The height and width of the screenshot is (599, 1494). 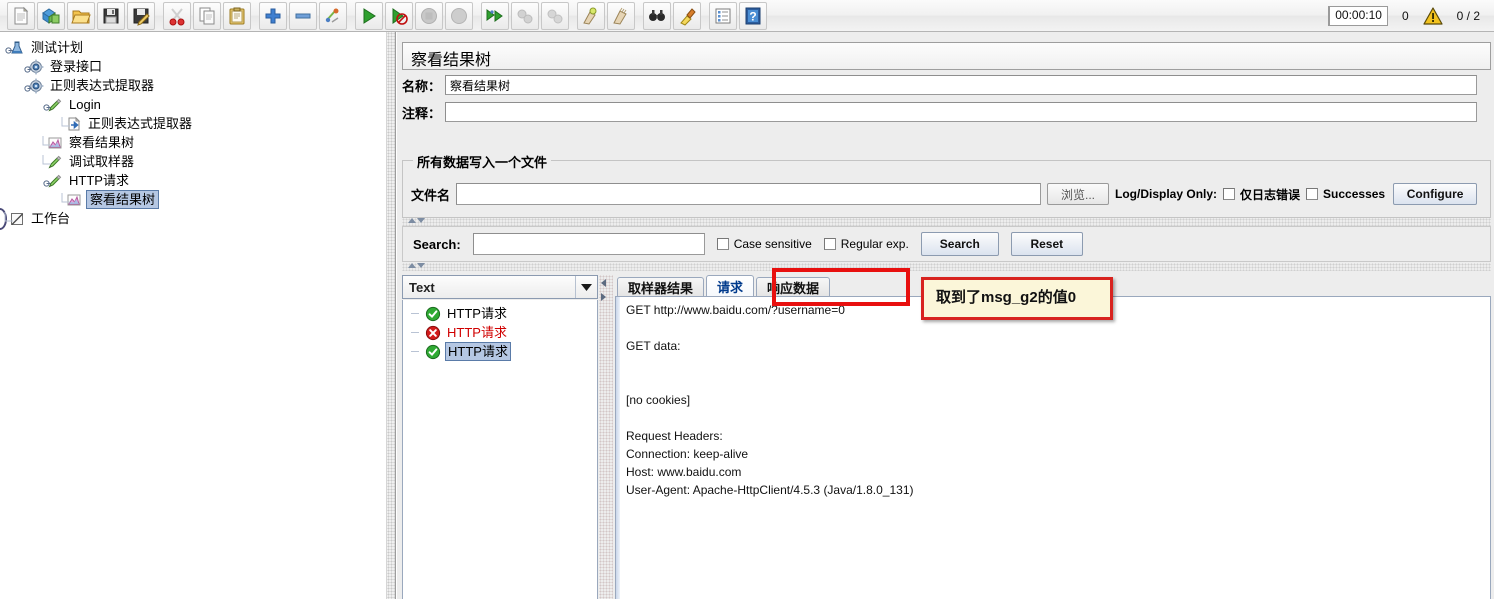 What do you see at coordinates (961, 85) in the screenshot?
I see `name-input` at bounding box center [961, 85].